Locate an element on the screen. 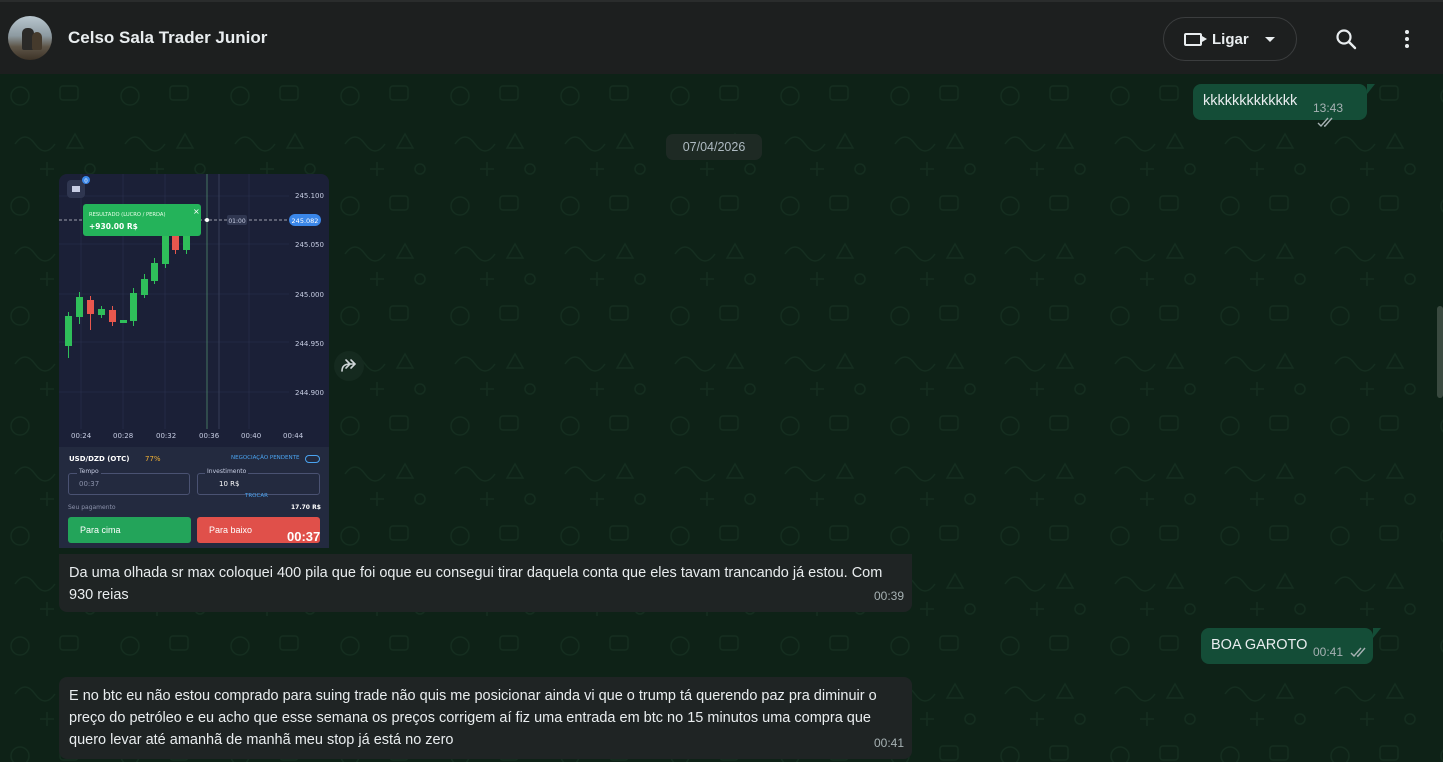 Image resolution: width=1443 pixels, height=762 pixels. countdown: 00:37 is located at coordinates (304, 536).